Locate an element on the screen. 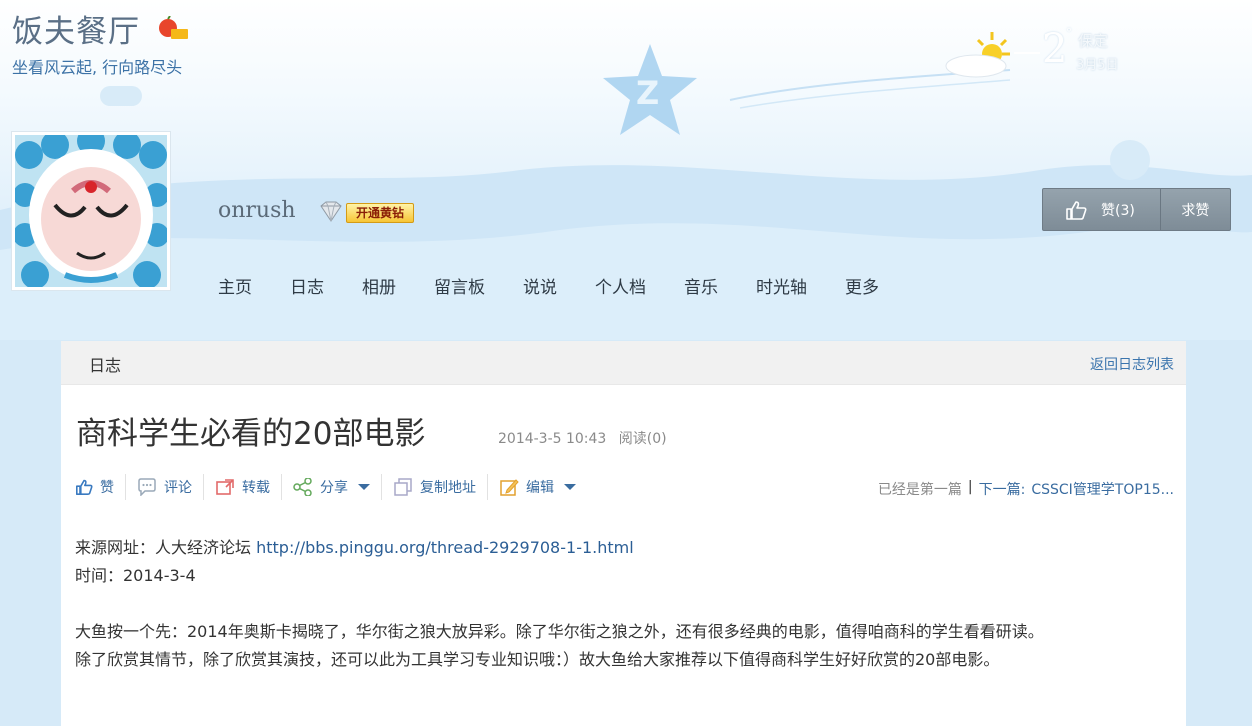 This screenshot has width=1252, height=726. like-button: 赞 is located at coordinates (100, 487).